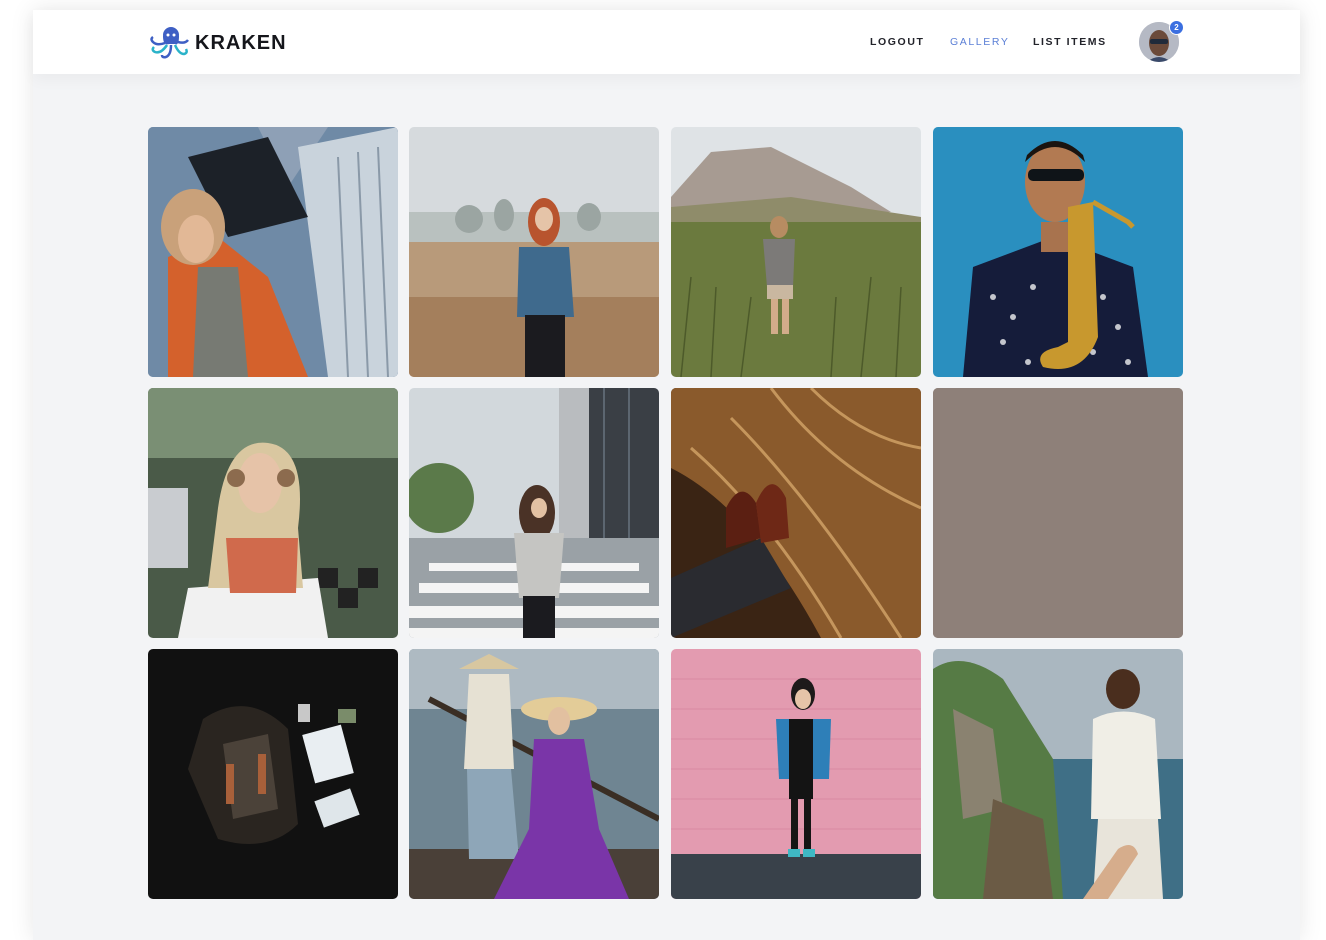 The height and width of the screenshot is (940, 1326). What do you see at coordinates (1070, 42) in the screenshot?
I see `nav-list-items-link: LIST ITEMS` at bounding box center [1070, 42].